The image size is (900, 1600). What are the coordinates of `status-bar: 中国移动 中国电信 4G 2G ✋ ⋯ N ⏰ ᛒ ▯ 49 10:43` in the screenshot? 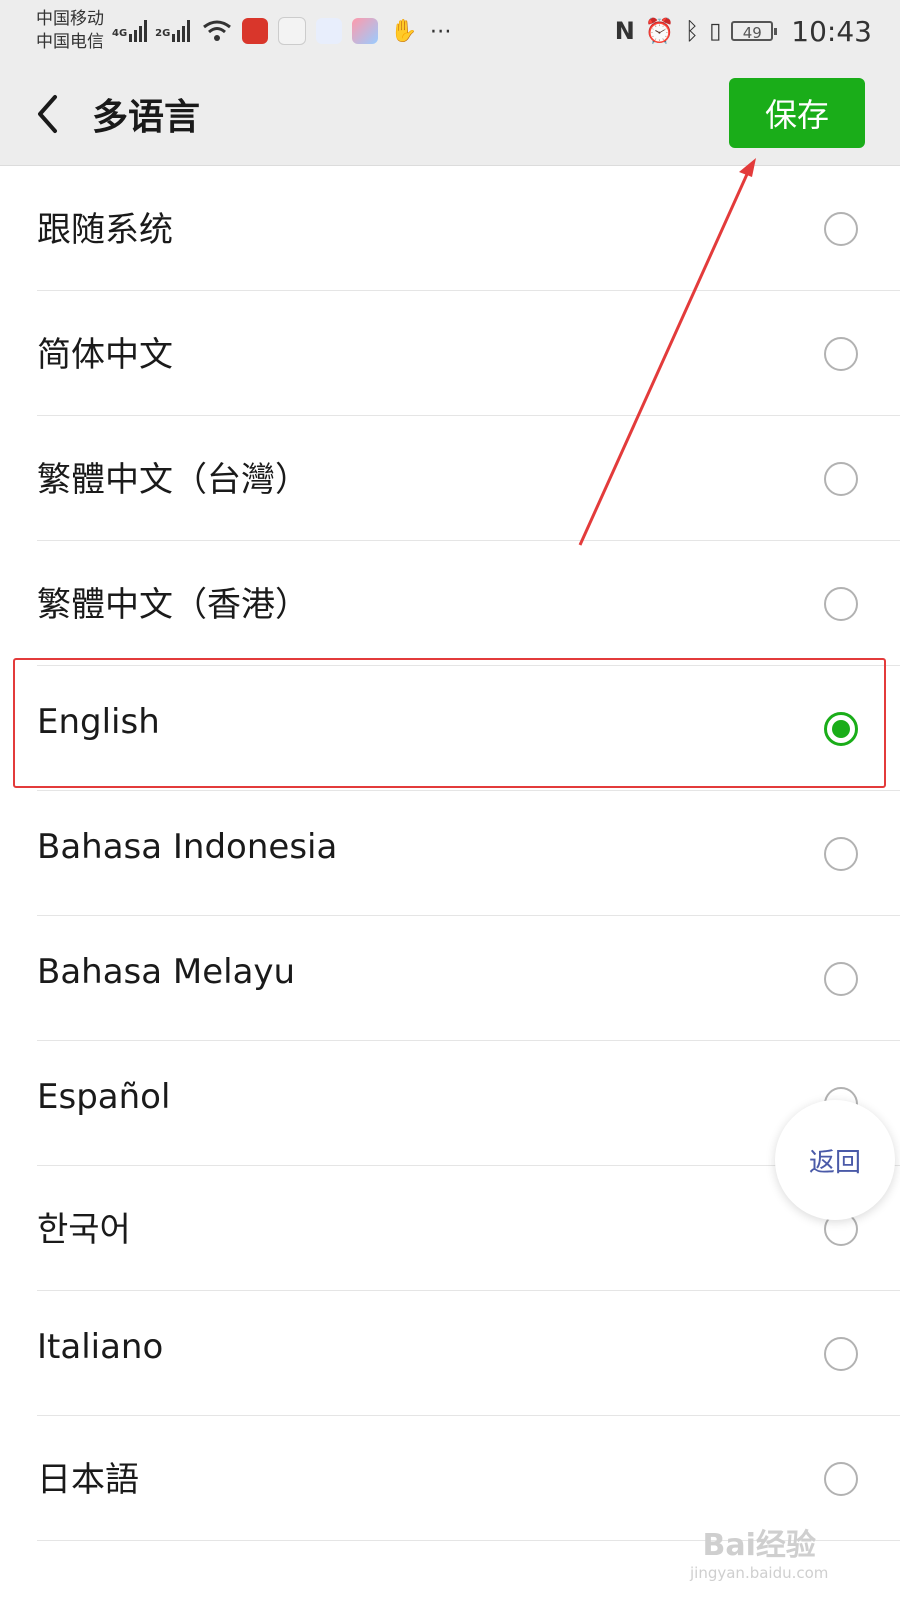 It's located at (450, 31).